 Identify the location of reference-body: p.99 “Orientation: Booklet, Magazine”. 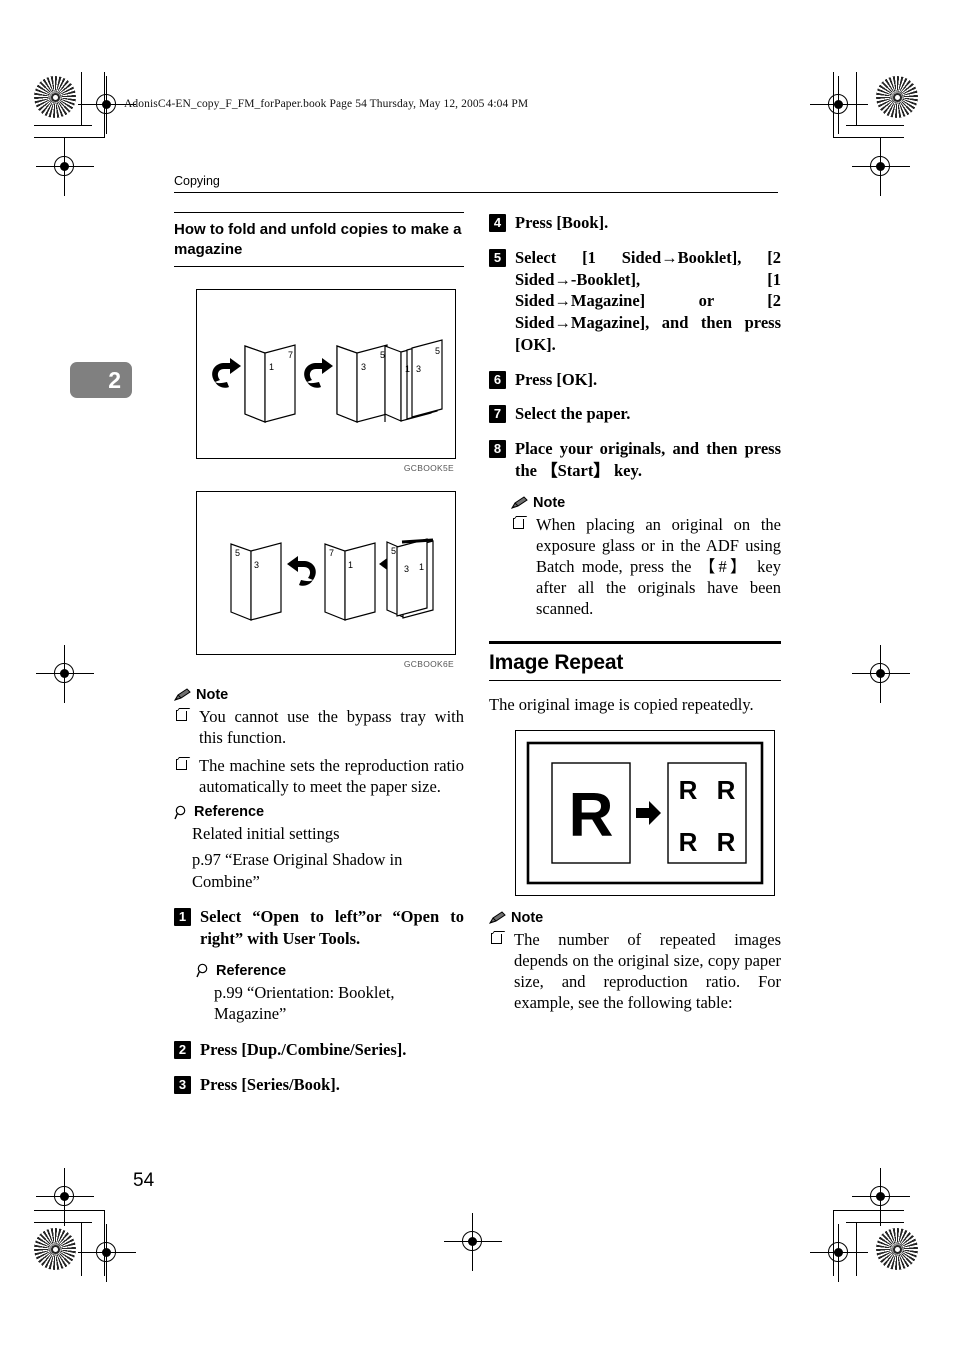
(330, 1003).